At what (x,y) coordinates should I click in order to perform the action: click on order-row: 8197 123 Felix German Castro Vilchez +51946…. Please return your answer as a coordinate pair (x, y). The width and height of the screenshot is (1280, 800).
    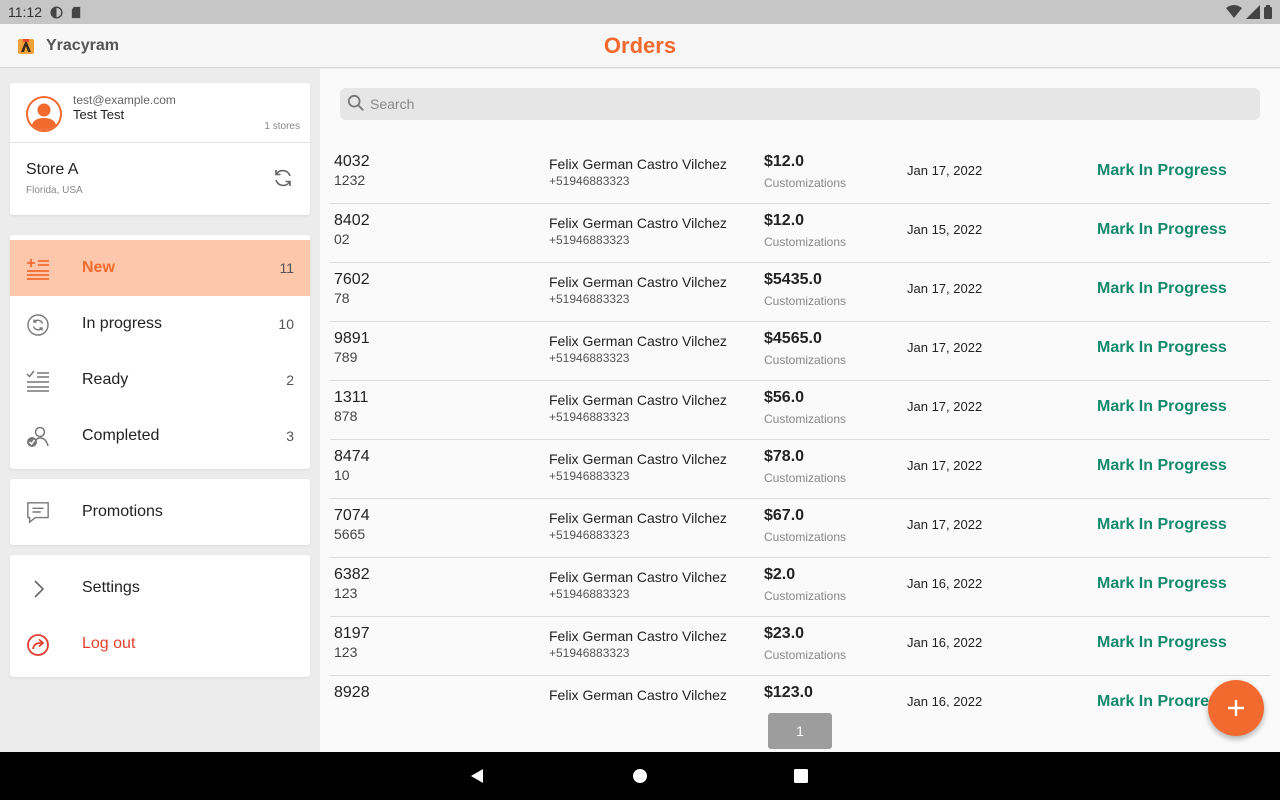
    Looking at the image, I should click on (800, 646).